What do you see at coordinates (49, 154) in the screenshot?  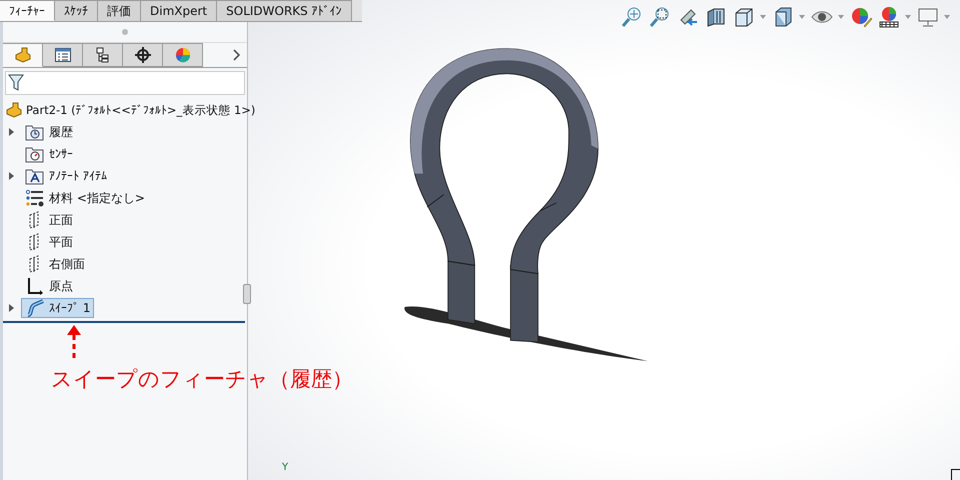 I see `tree-item: ｾﾝｻｰ` at bounding box center [49, 154].